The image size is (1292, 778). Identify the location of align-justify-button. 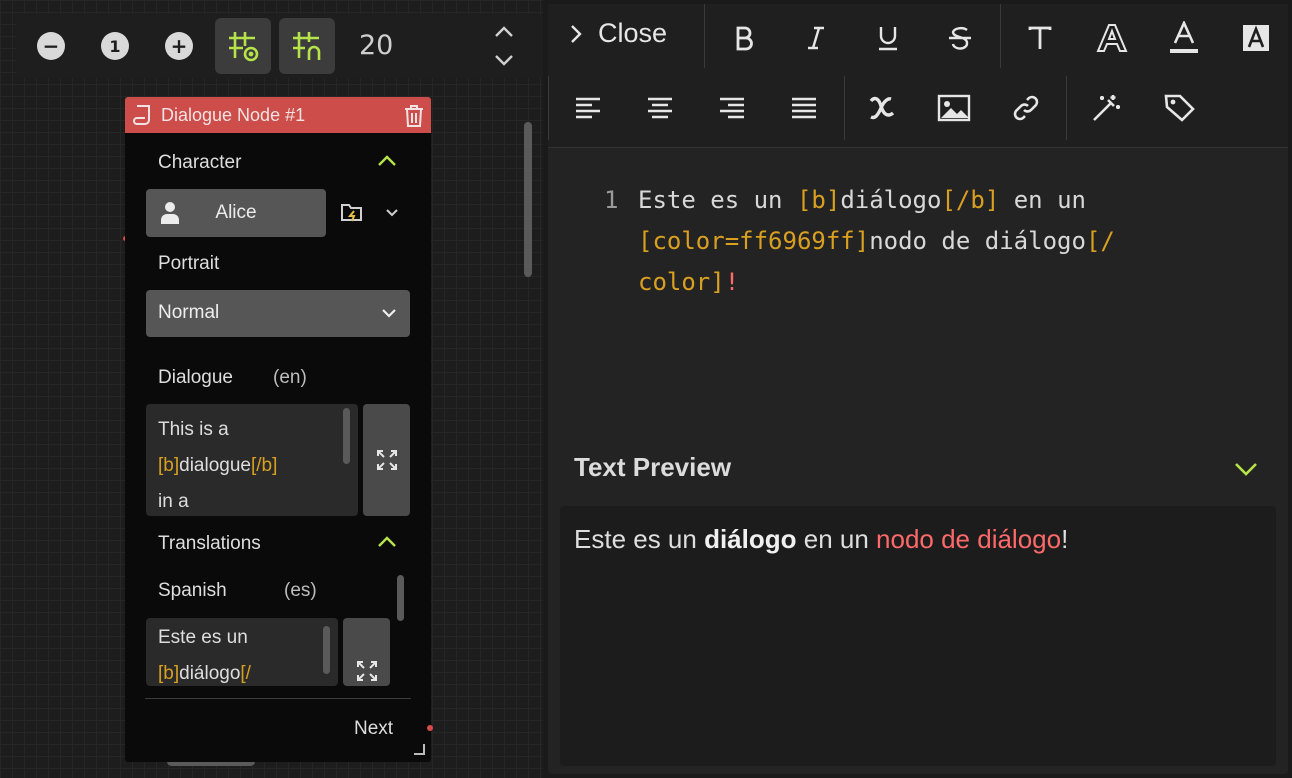
(804, 108).